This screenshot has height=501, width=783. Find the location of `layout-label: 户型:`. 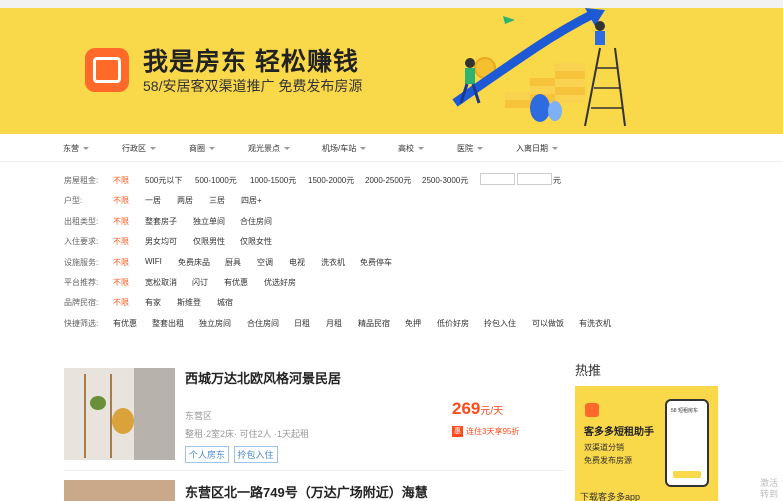

layout-label: 户型: is located at coordinates (73, 201).